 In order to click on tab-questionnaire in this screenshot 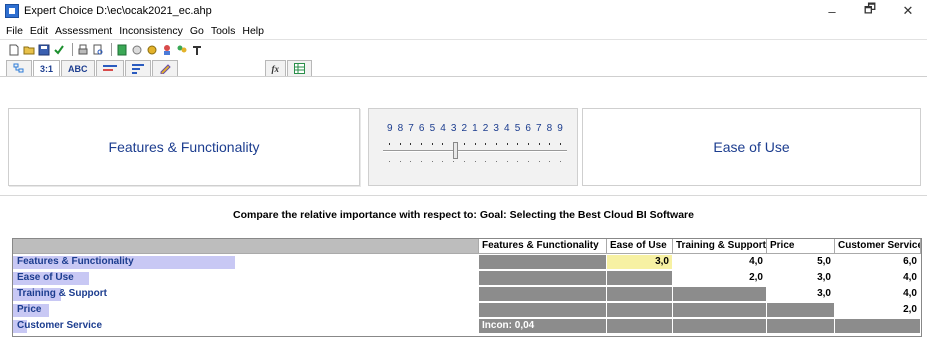, I will do `click(137, 68)`.